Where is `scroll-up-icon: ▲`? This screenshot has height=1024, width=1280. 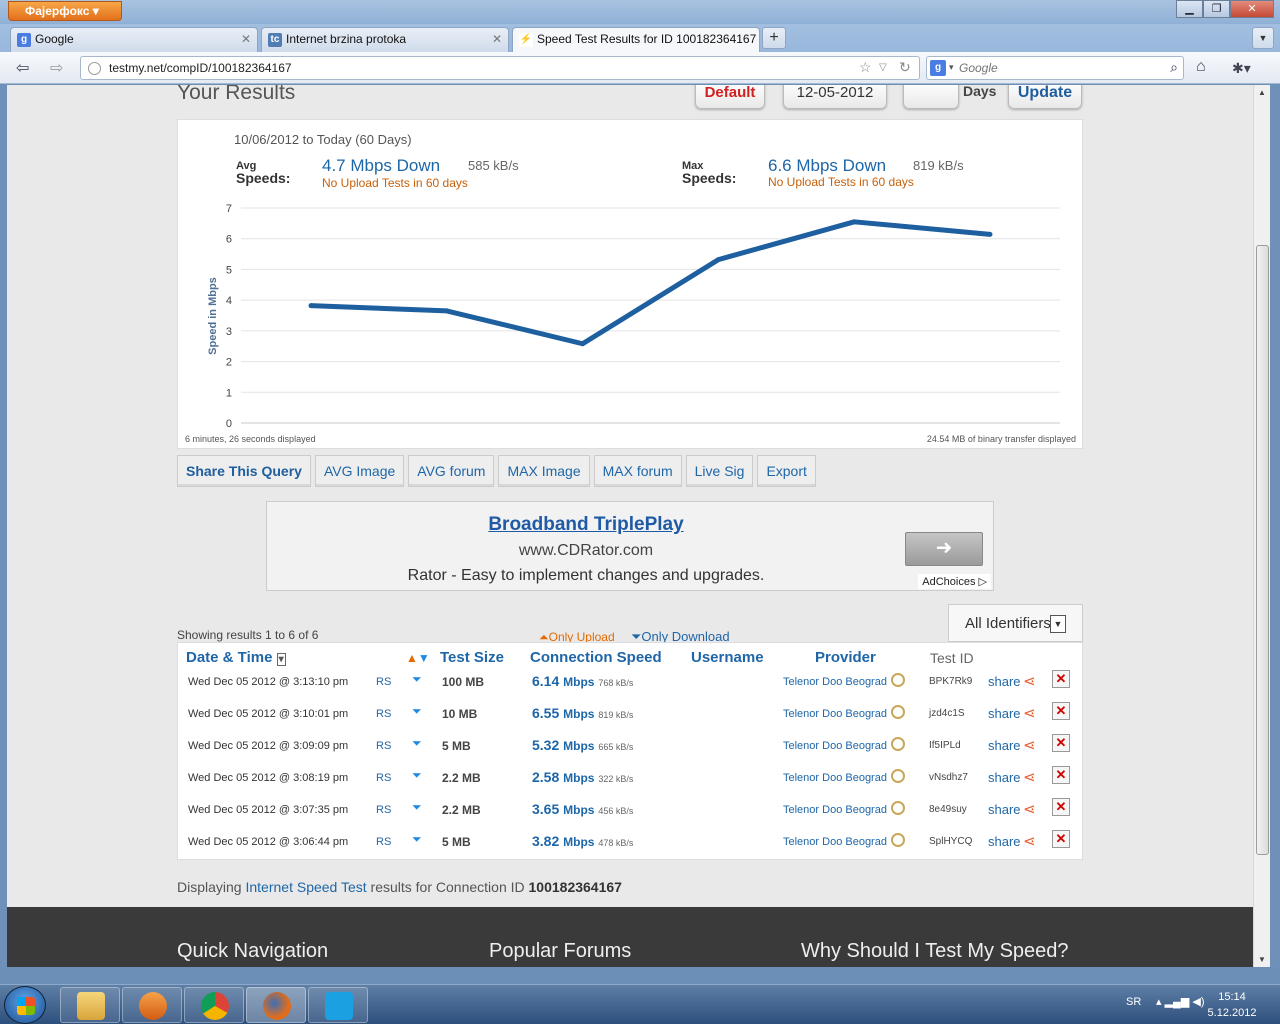
scroll-up-icon: ▲ is located at coordinates (1262, 92).